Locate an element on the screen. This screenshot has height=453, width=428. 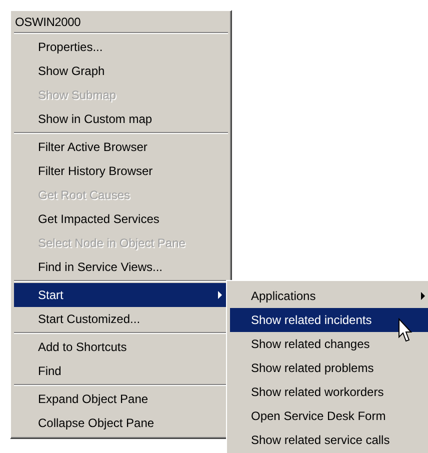
menu-item: Add to Shortcuts is located at coordinates (121, 347).